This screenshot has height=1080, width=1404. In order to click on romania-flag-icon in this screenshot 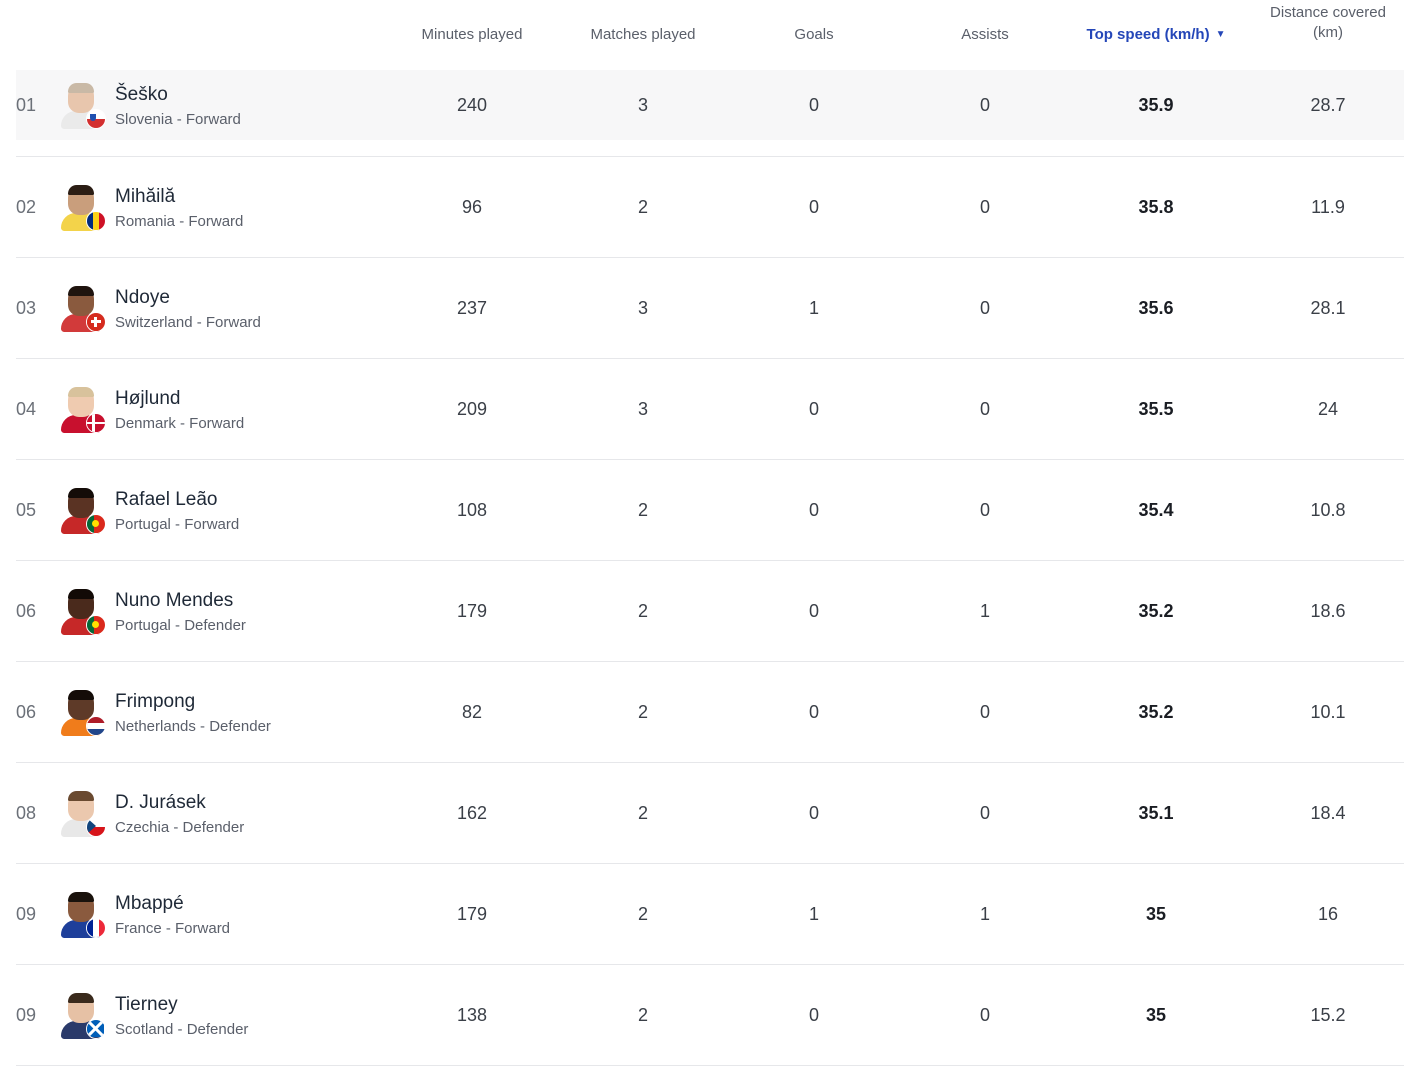, I will do `click(96, 221)`.